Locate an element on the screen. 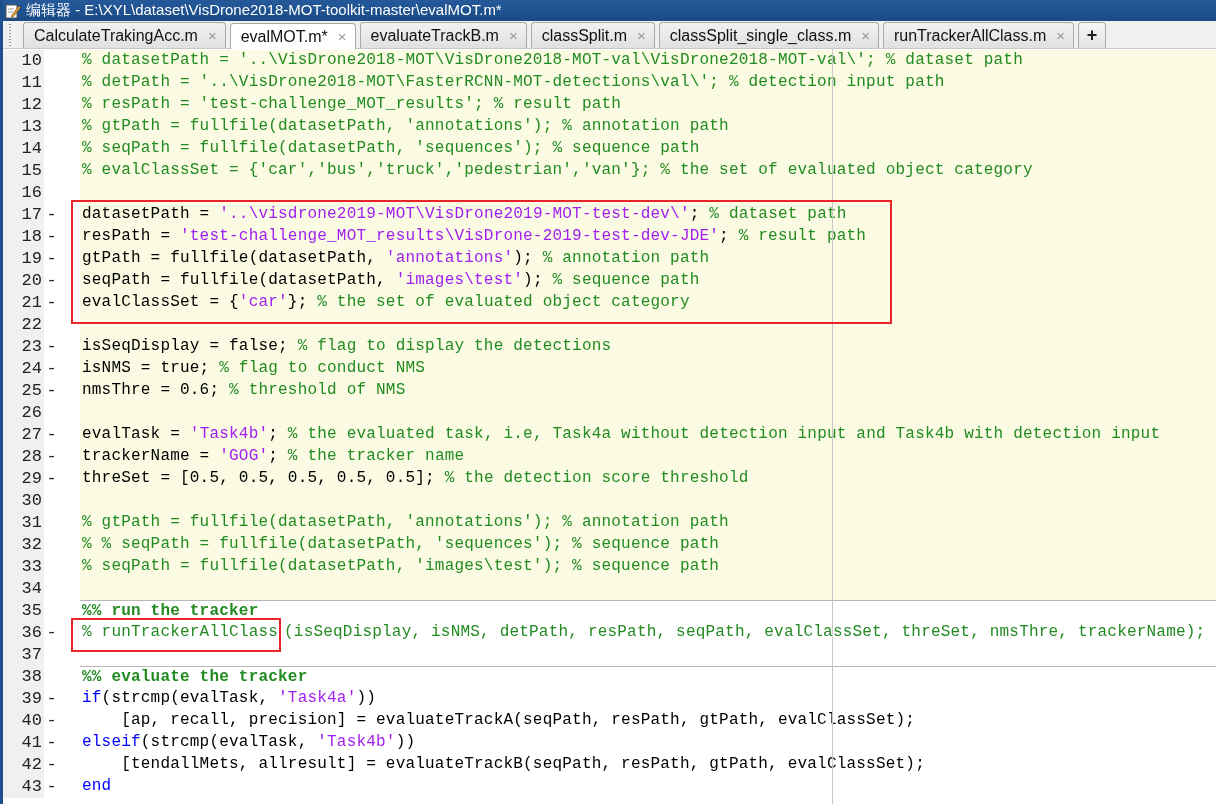 The image size is (1216, 804). line-number: 28 is located at coordinates (23, 457).